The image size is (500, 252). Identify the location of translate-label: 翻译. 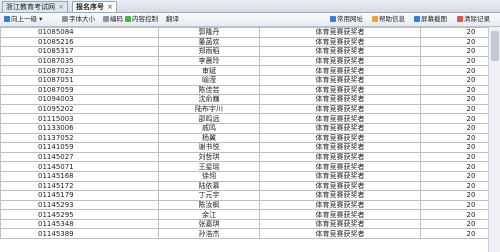
(172, 19).